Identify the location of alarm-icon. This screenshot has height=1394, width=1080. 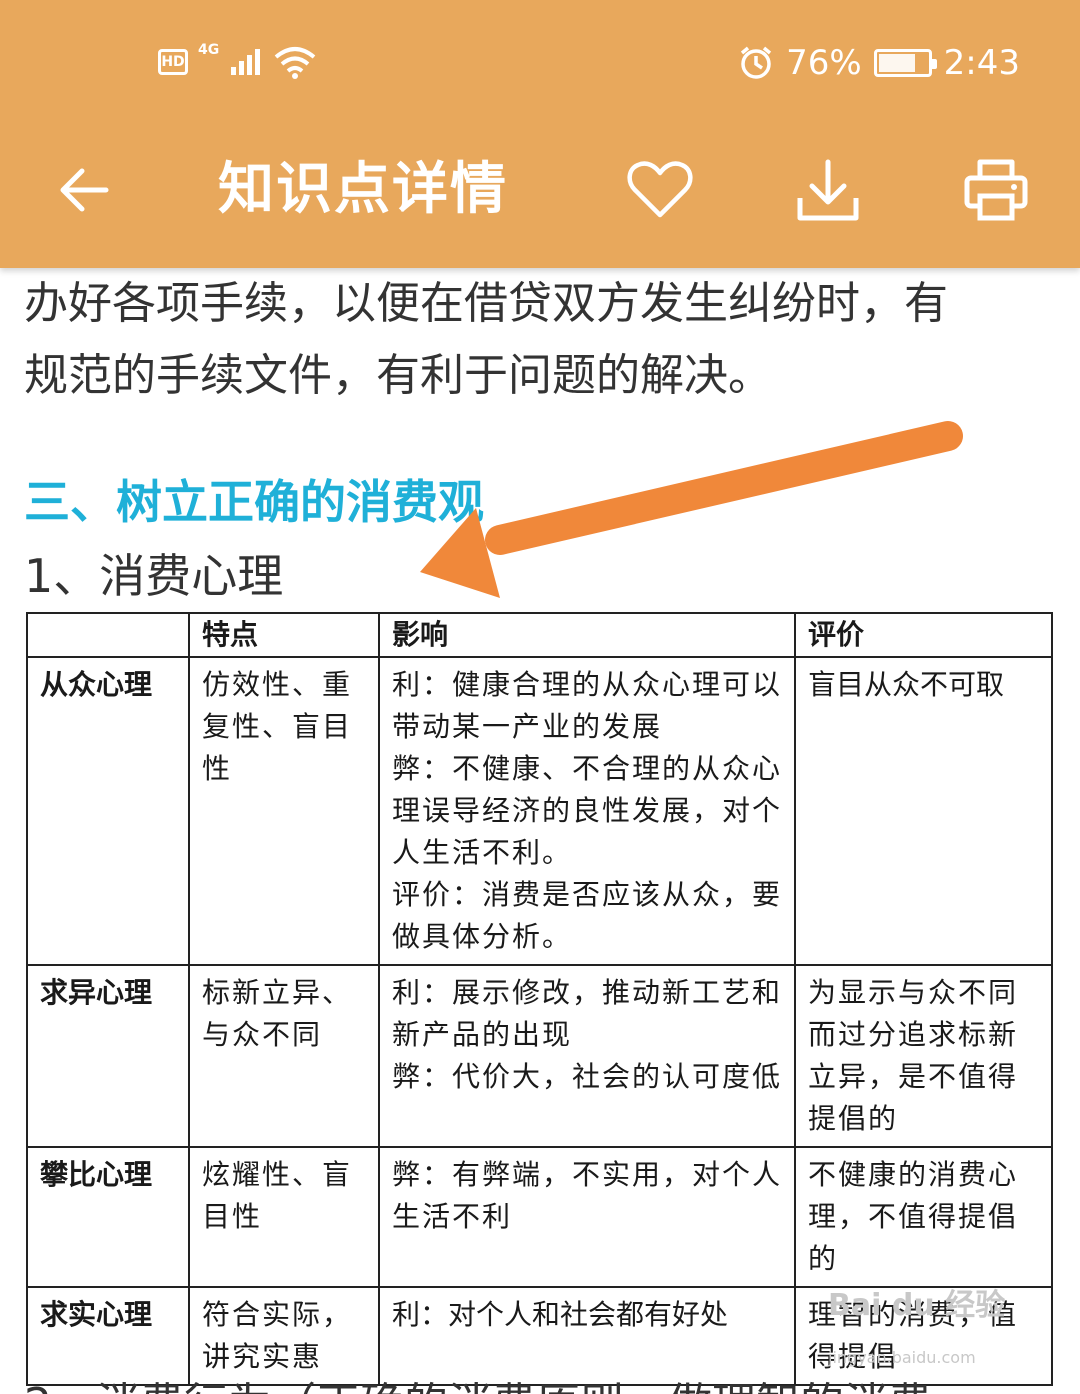
(756, 62).